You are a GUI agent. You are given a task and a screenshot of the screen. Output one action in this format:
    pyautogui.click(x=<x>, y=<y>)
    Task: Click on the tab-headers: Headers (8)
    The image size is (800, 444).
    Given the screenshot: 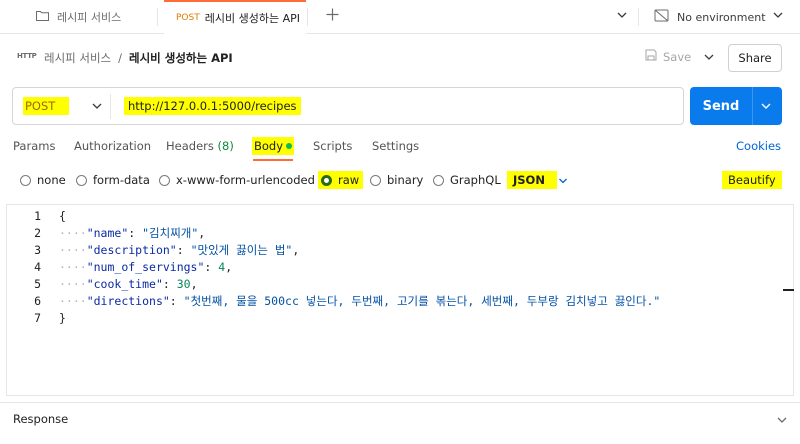 What is the action you would take?
    pyautogui.click(x=200, y=146)
    